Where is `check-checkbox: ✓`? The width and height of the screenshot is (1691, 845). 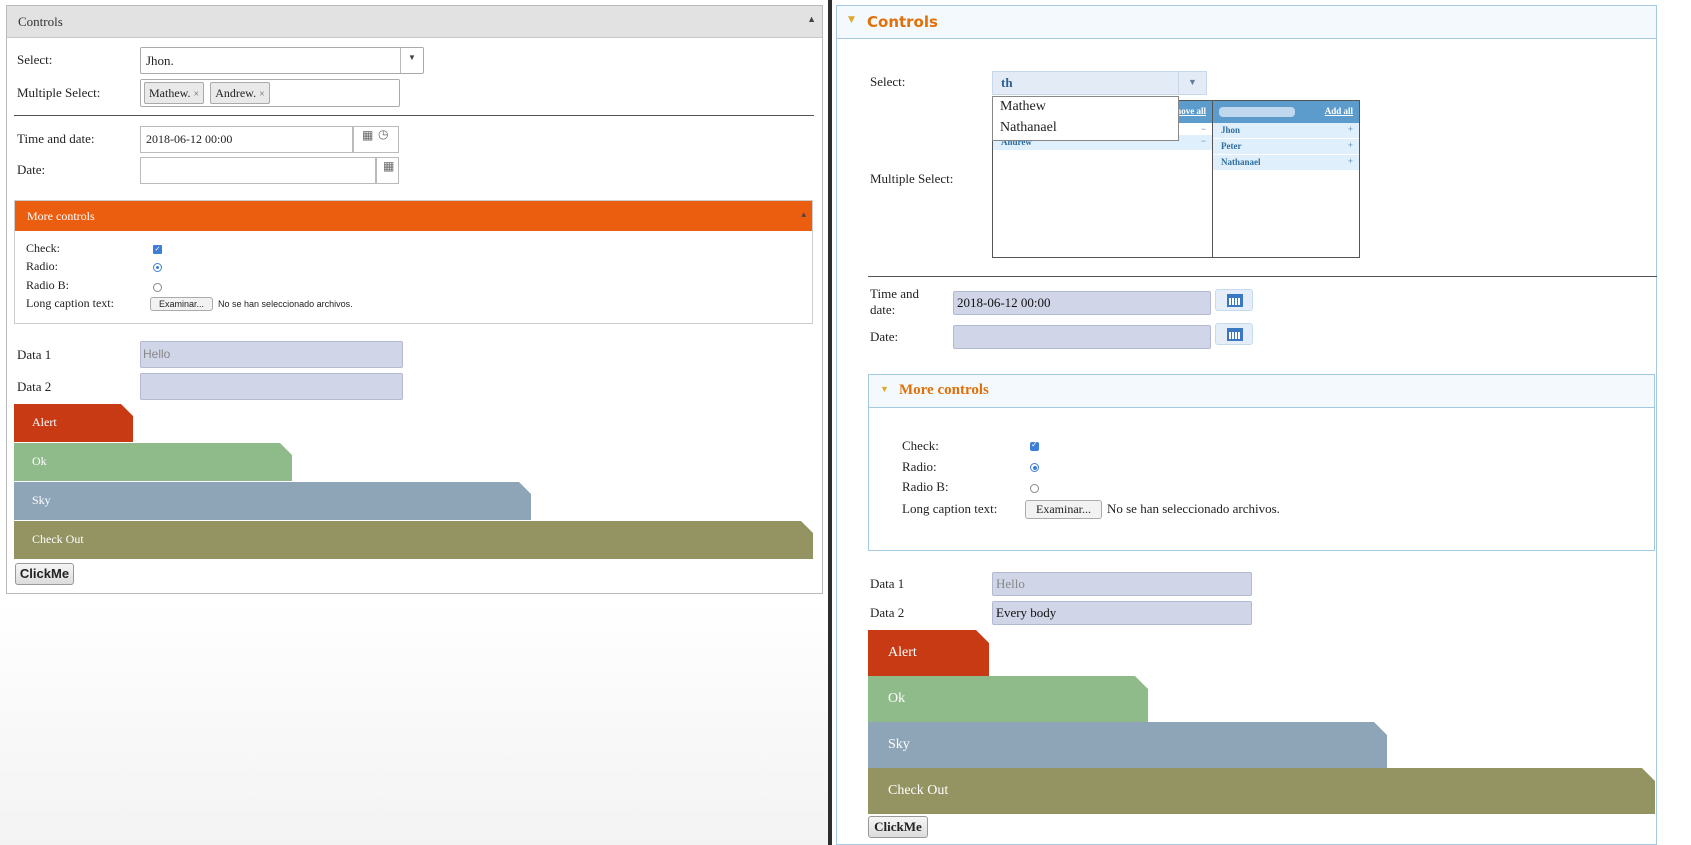 check-checkbox: ✓ is located at coordinates (157, 249).